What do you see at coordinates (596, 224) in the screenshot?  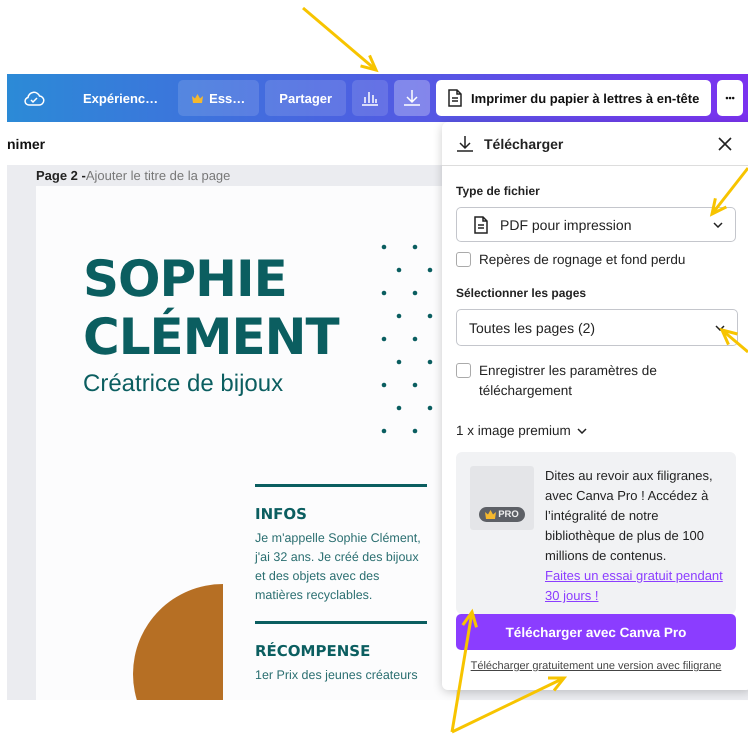 I see `file-type-dropdown: PDF pour impression` at bounding box center [596, 224].